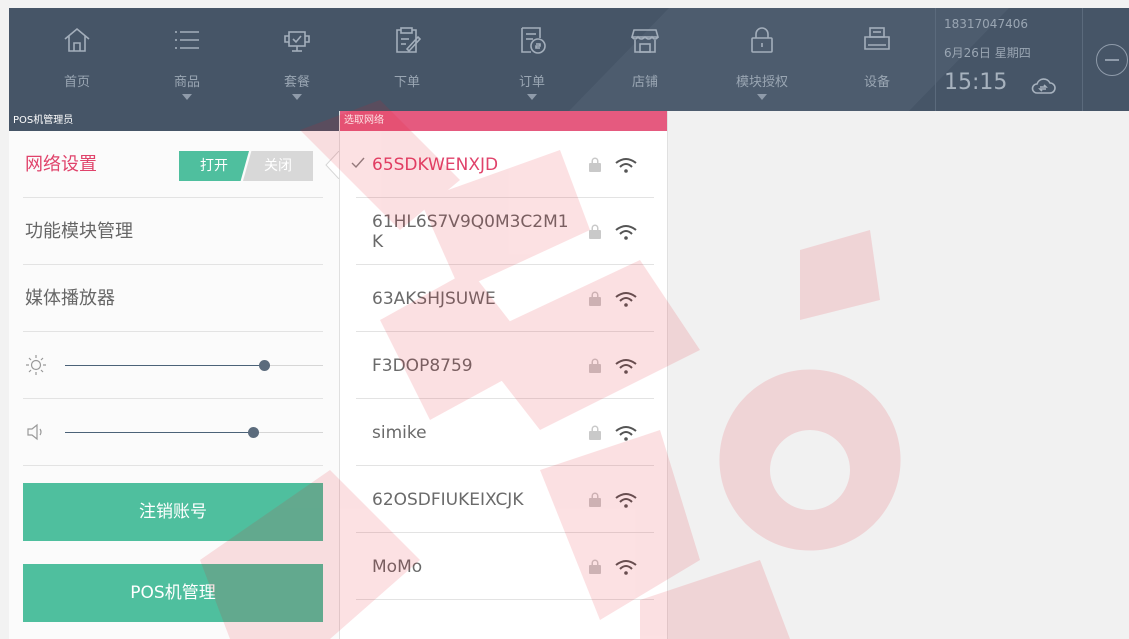 Image resolution: width=1129 pixels, height=639 pixels. Describe the element at coordinates (297, 59) in the screenshot. I see `nav-item-packages: 套餐` at that location.